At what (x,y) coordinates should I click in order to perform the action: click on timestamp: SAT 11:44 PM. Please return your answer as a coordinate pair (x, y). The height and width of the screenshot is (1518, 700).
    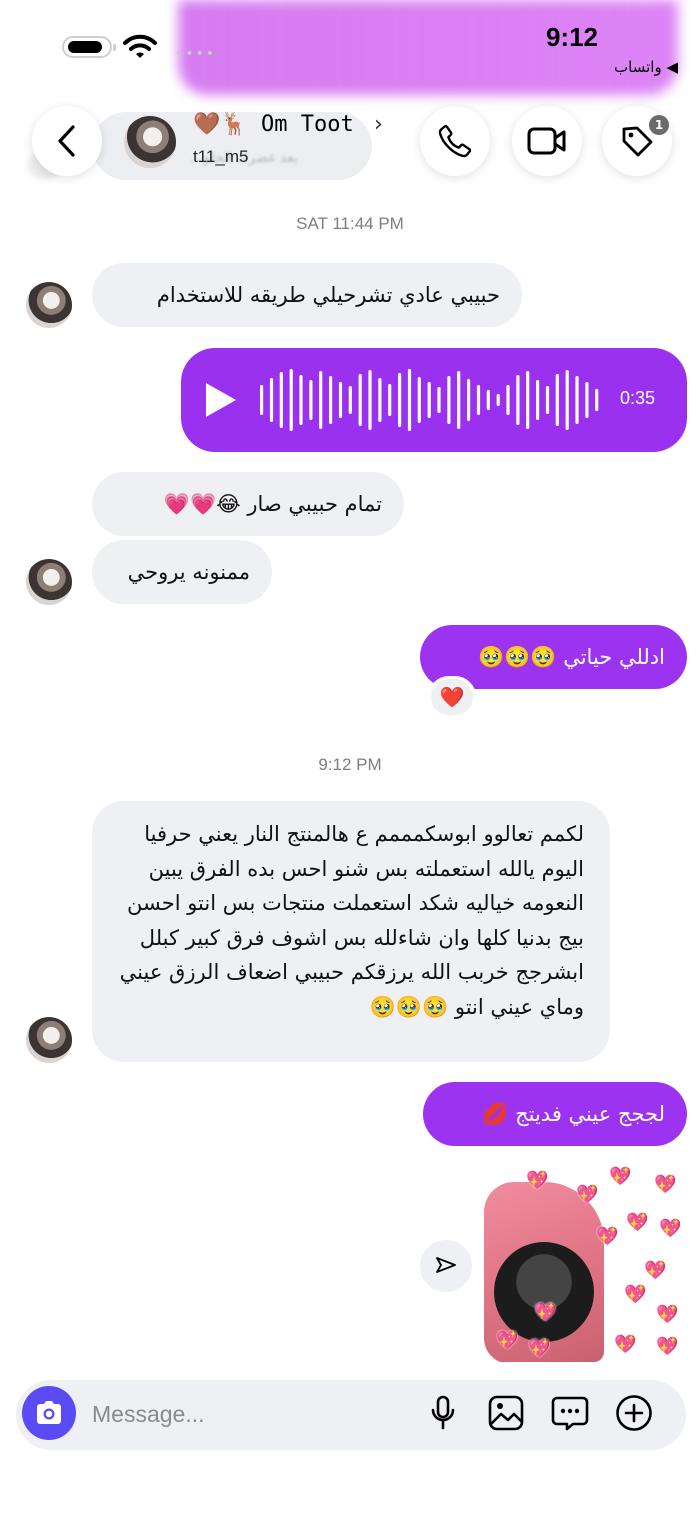
    Looking at the image, I should click on (350, 223).